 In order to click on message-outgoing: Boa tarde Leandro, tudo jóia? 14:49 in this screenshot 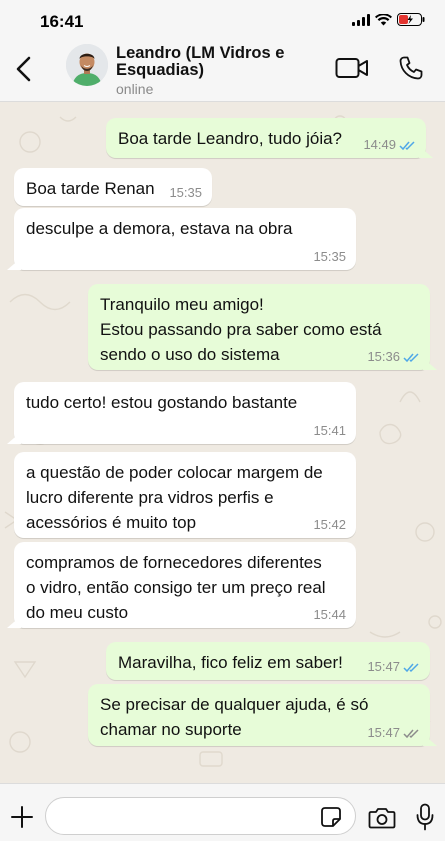, I will do `click(269, 138)`.